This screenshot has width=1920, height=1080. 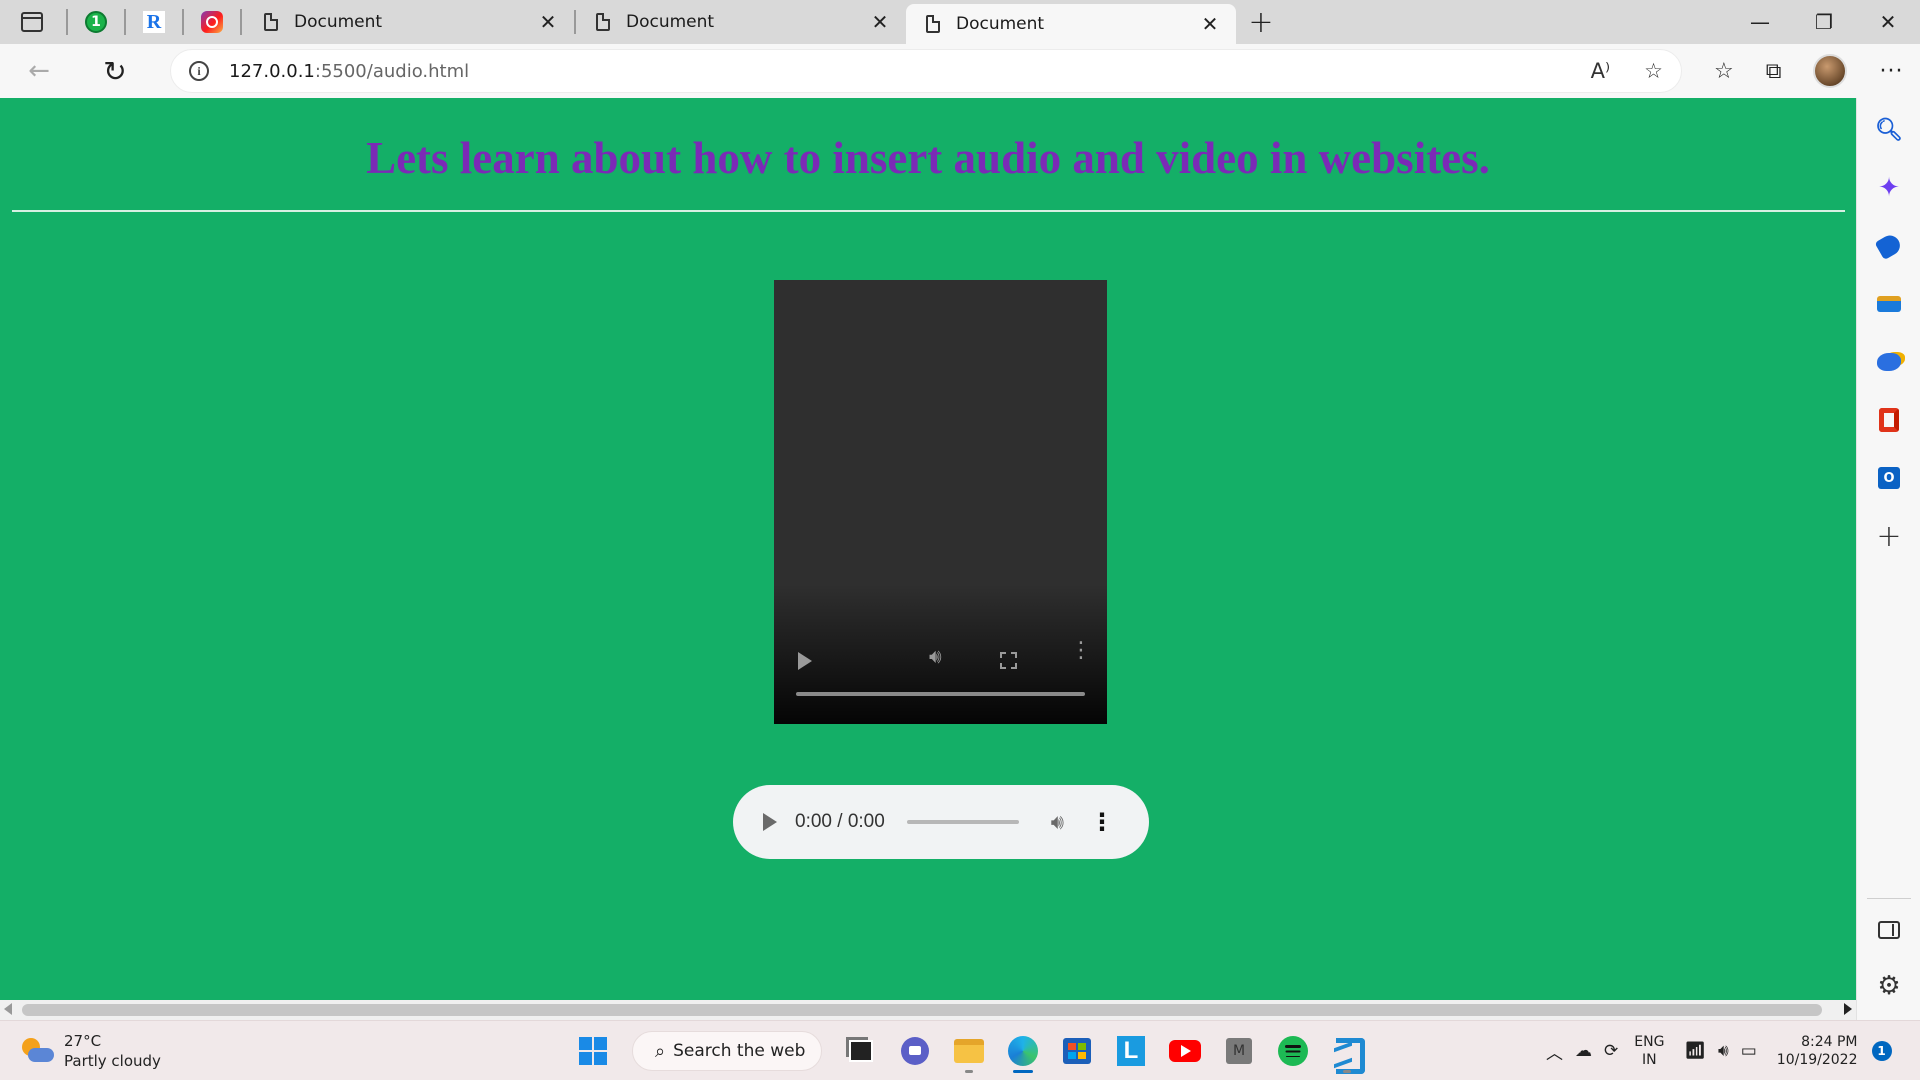 I want to click on tab-document-3-active: Document ✕, so click(x=1071, y=24).